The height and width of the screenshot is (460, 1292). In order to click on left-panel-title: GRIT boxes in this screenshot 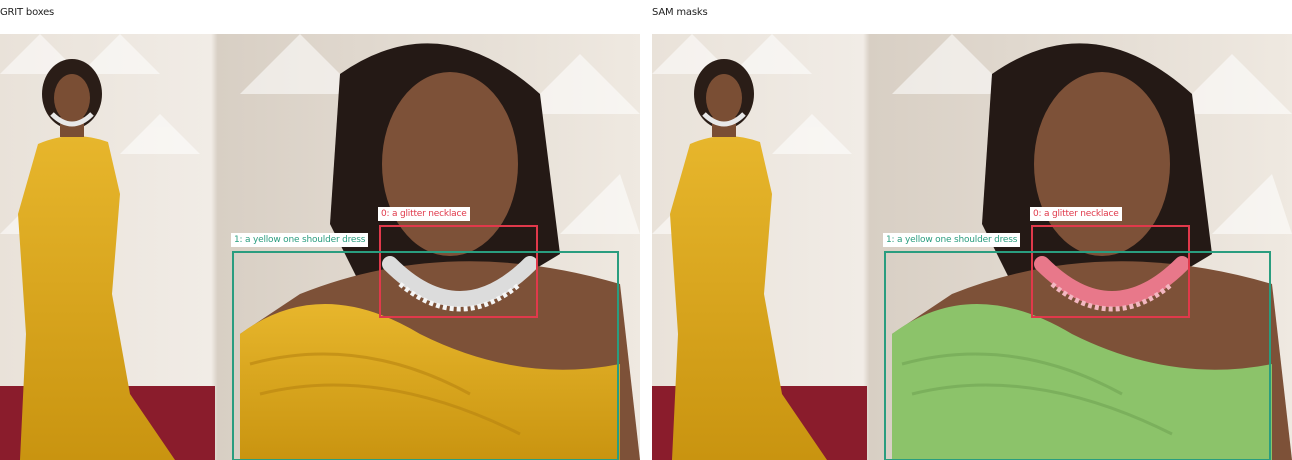, I will do `click(27, 12)`.